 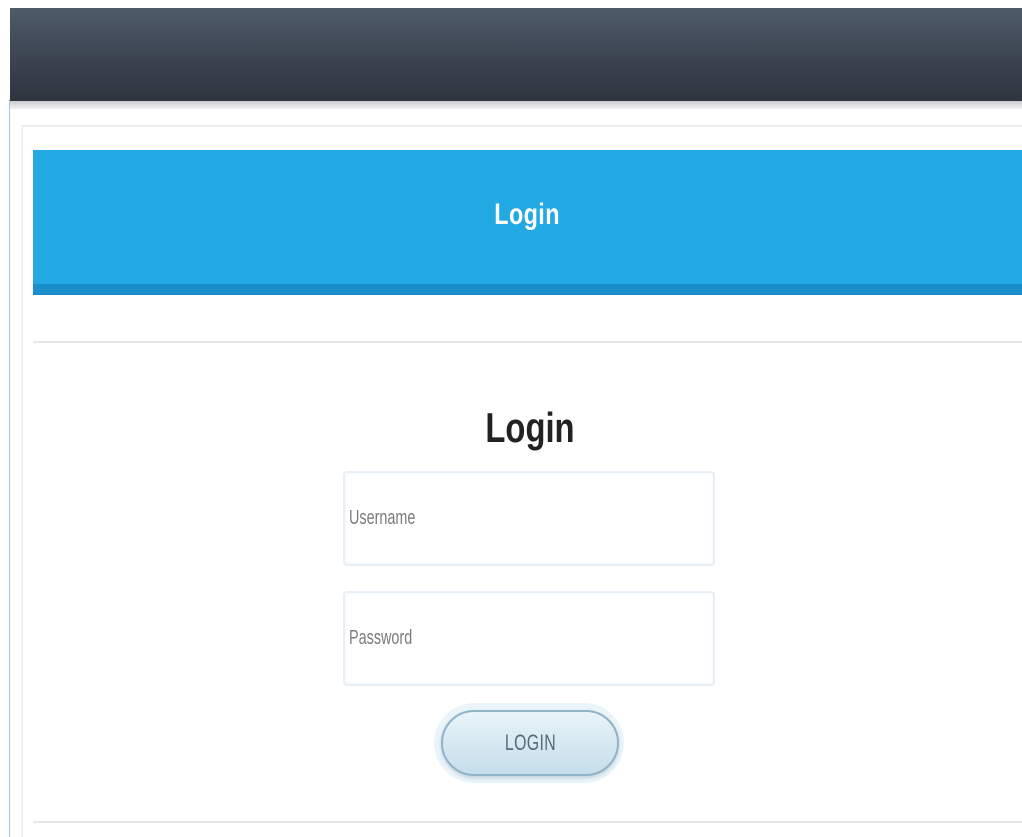 I want to click on login-button: LOGIN, so click(x=530, y=743).